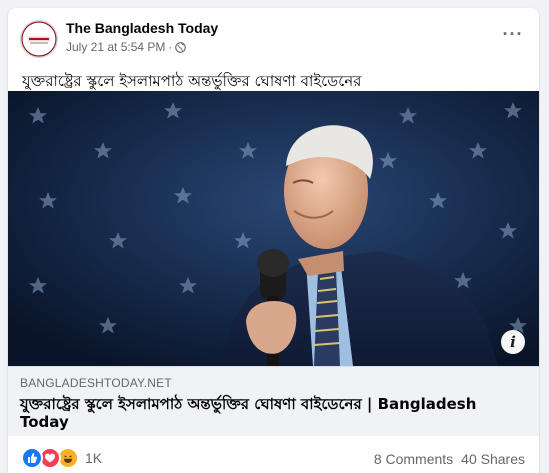  What do you see at coordinates (413, 459) in the screenshot?
I see `comments-count: 8 Comments` at bounding box center [413, 459].